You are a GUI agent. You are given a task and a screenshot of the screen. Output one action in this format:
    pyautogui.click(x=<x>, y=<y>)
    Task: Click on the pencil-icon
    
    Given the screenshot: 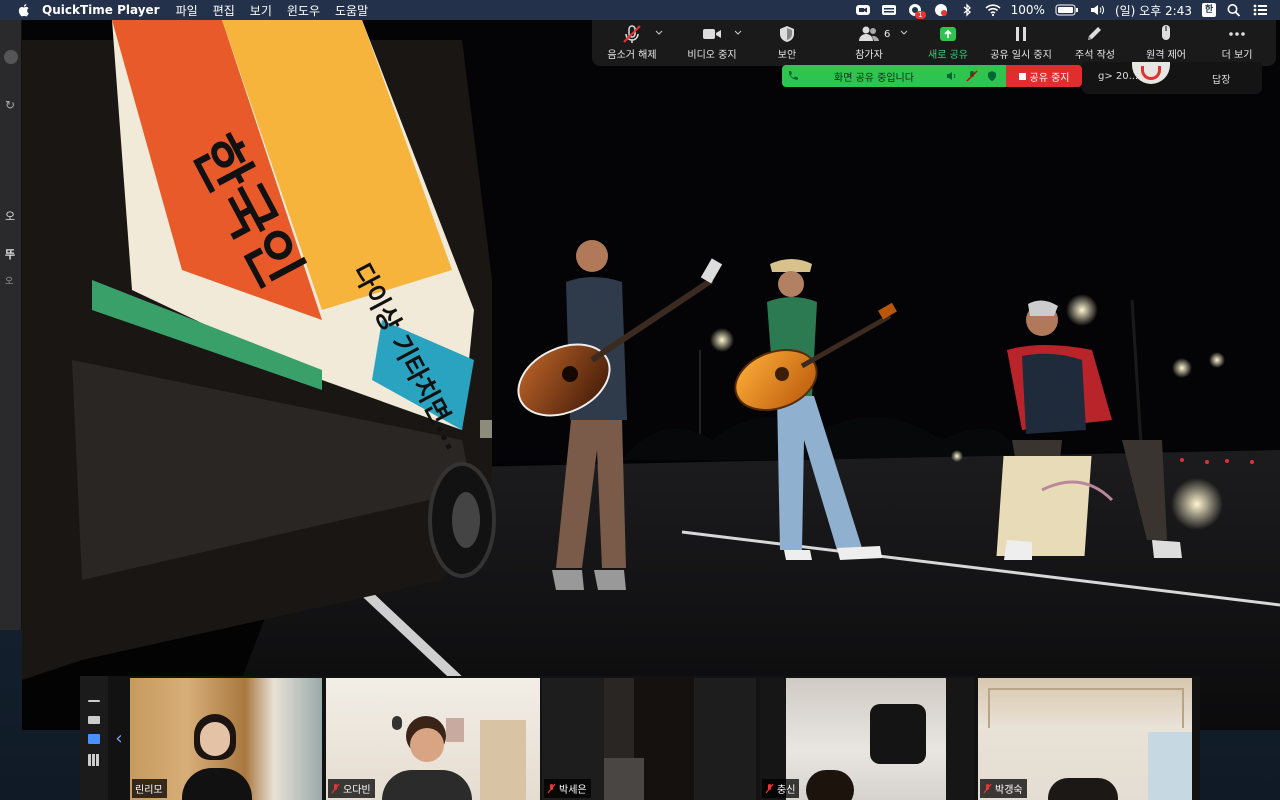 What is the action you would take?
    pyautogui.click(x=1094, y=33)
    